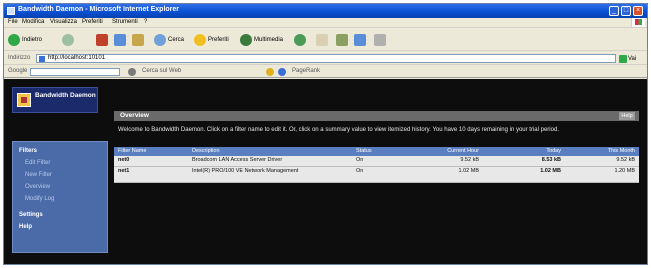  Describe the element at coordinates (605, 160) in the screenshot. I see `this-month-value: 9.52 kB` at that location.